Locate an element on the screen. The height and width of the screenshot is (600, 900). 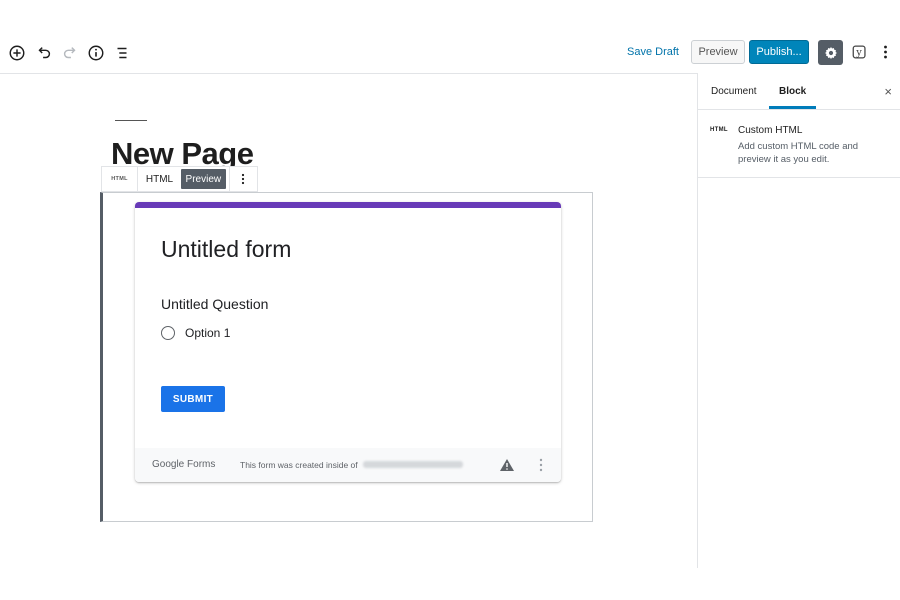
block-card-title: Custom HTML is located at coordinates (770, 130).